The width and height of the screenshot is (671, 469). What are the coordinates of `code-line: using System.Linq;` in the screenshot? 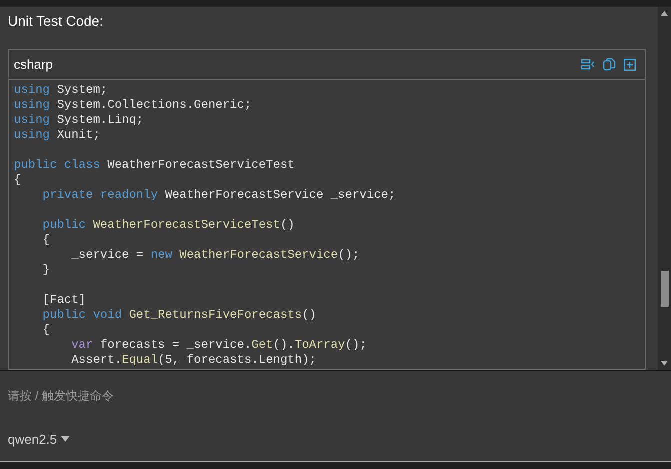 It's located at (79, 120).